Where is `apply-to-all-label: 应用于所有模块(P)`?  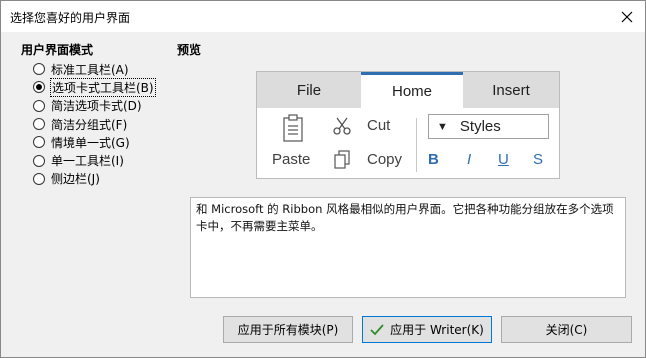 apply-to-all-label: 应用于所有模块(P) is located at coordinates (288, 330).